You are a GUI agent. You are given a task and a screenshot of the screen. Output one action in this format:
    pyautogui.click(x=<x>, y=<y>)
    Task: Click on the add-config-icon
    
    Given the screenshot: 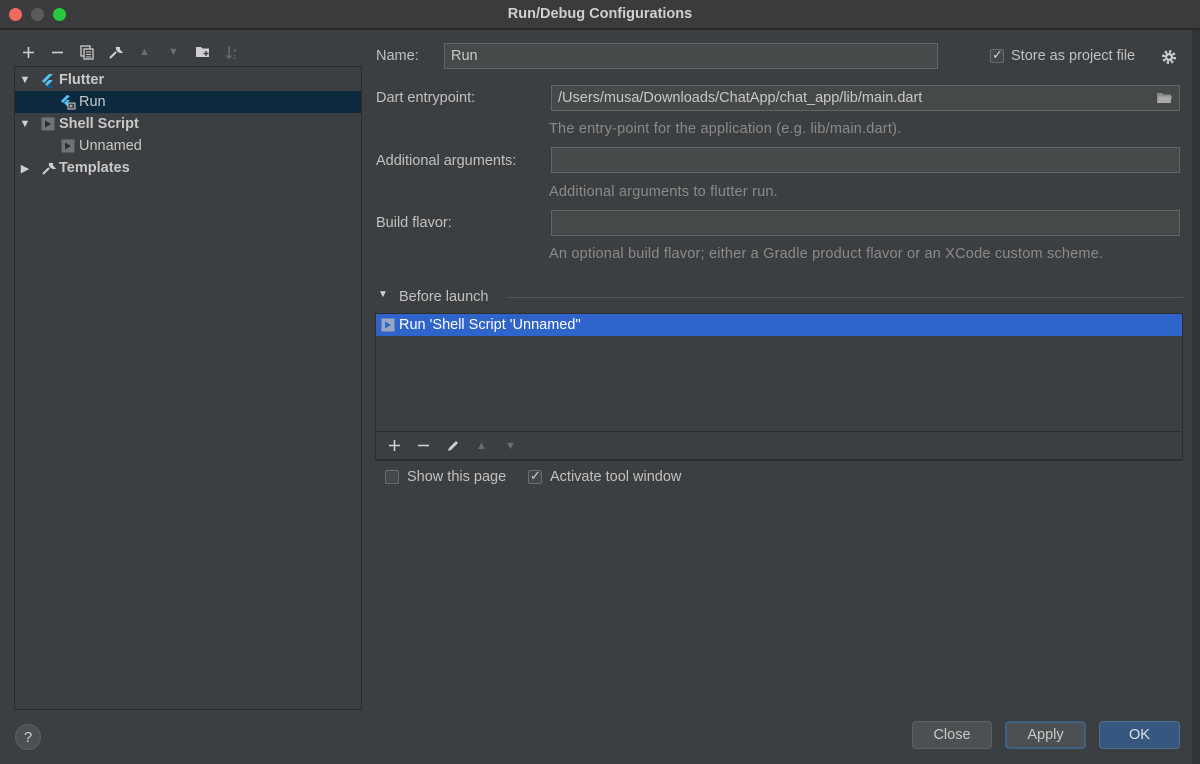 What is the action you would take?
    pyautogui.click(x=28, y=52)
    